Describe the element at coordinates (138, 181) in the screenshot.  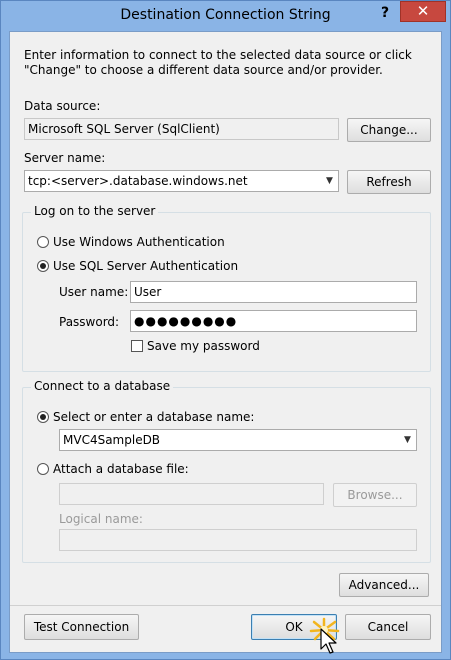
I see `server-name-value: tcp:<server>.database.windows.net` at that location.